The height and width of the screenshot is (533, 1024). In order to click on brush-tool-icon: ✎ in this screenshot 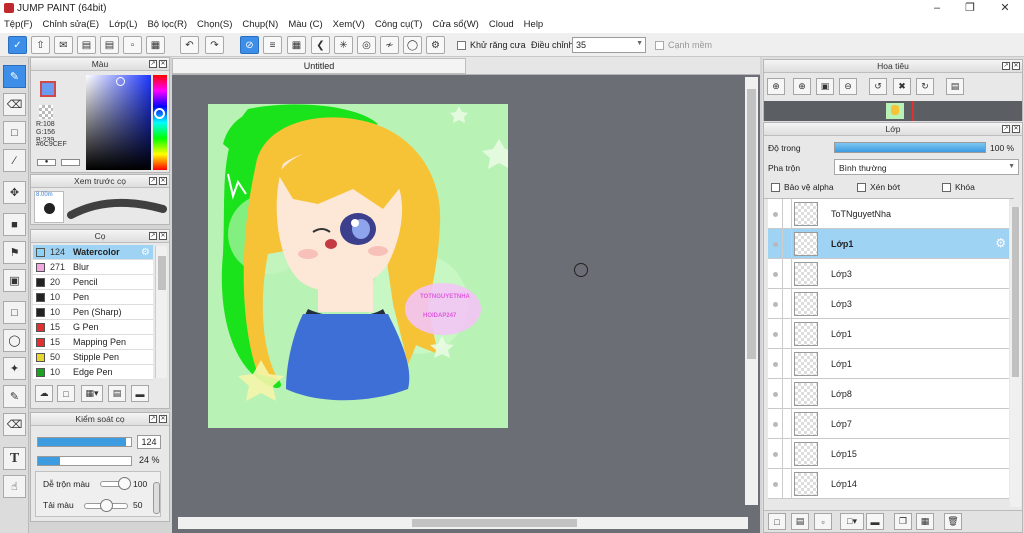, I will do `click(14, 76)`.